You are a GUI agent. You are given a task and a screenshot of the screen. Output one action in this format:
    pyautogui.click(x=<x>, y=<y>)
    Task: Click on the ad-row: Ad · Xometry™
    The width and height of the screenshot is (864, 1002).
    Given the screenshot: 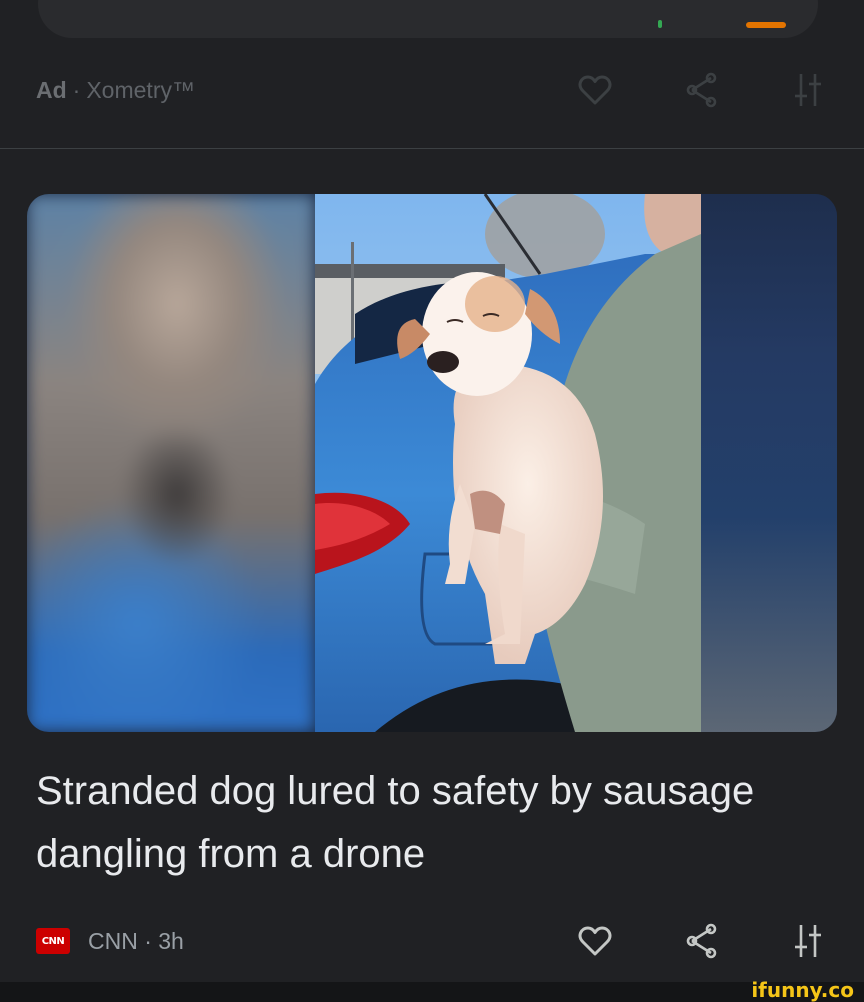 What is the action you would take?
    pyautogui.click(x=432, y=90)
    